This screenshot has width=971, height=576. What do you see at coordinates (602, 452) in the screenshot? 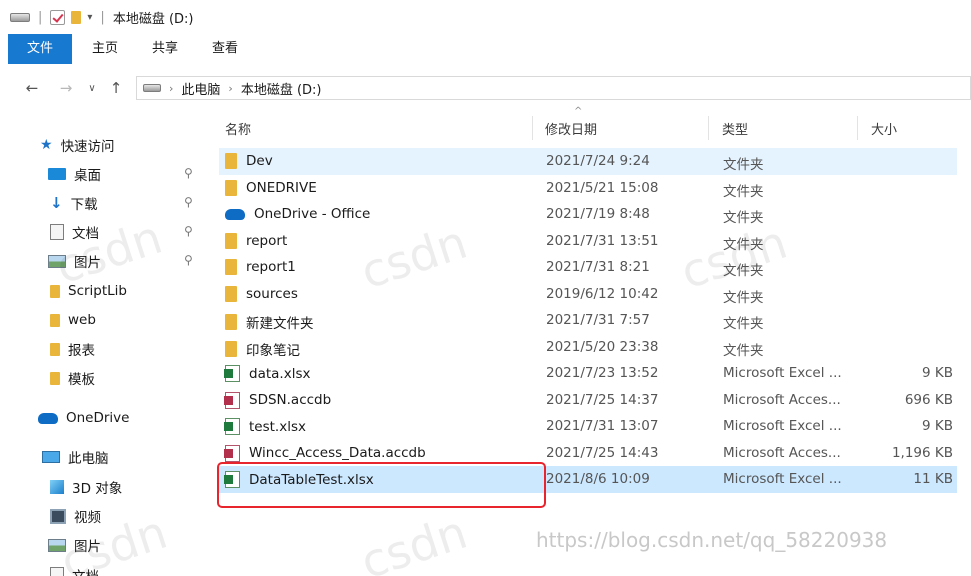
I see `file-date-cell: 2021/7/25 14:43` at bounding box center [602, 452].